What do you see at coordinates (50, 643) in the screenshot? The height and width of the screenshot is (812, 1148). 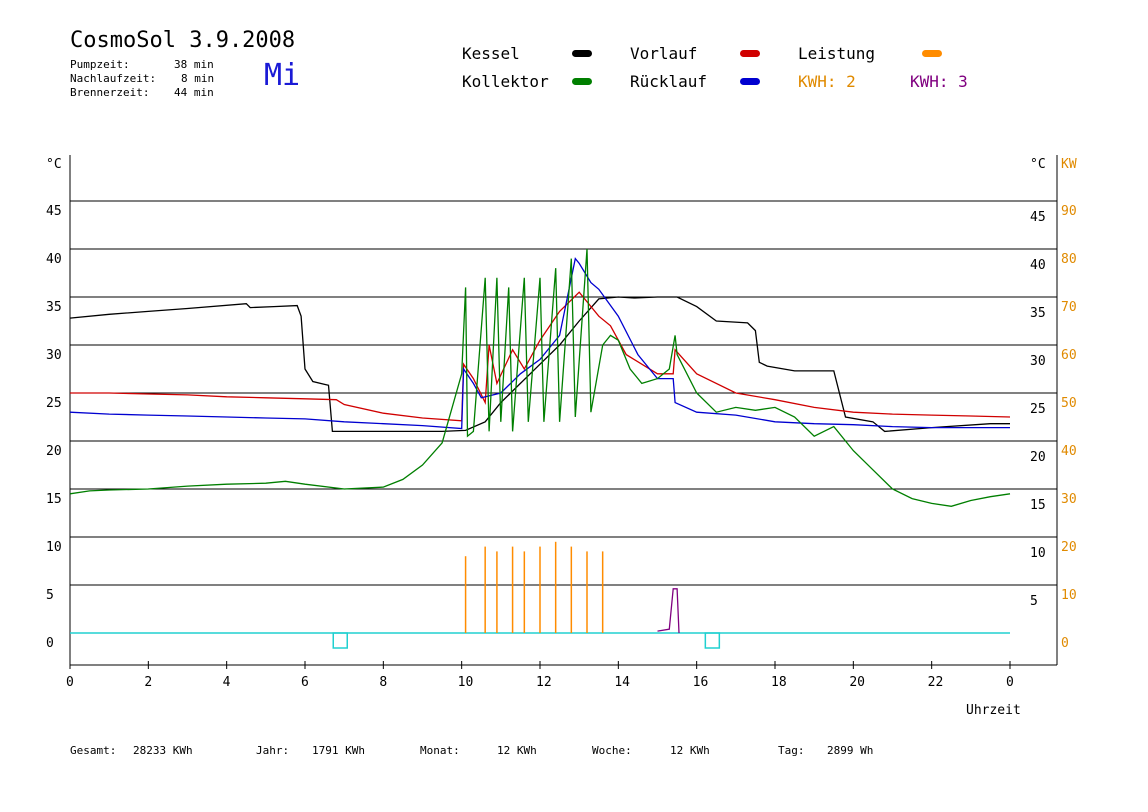 I see `y-tick-left-0: 0` at bounding box center [50, 643].